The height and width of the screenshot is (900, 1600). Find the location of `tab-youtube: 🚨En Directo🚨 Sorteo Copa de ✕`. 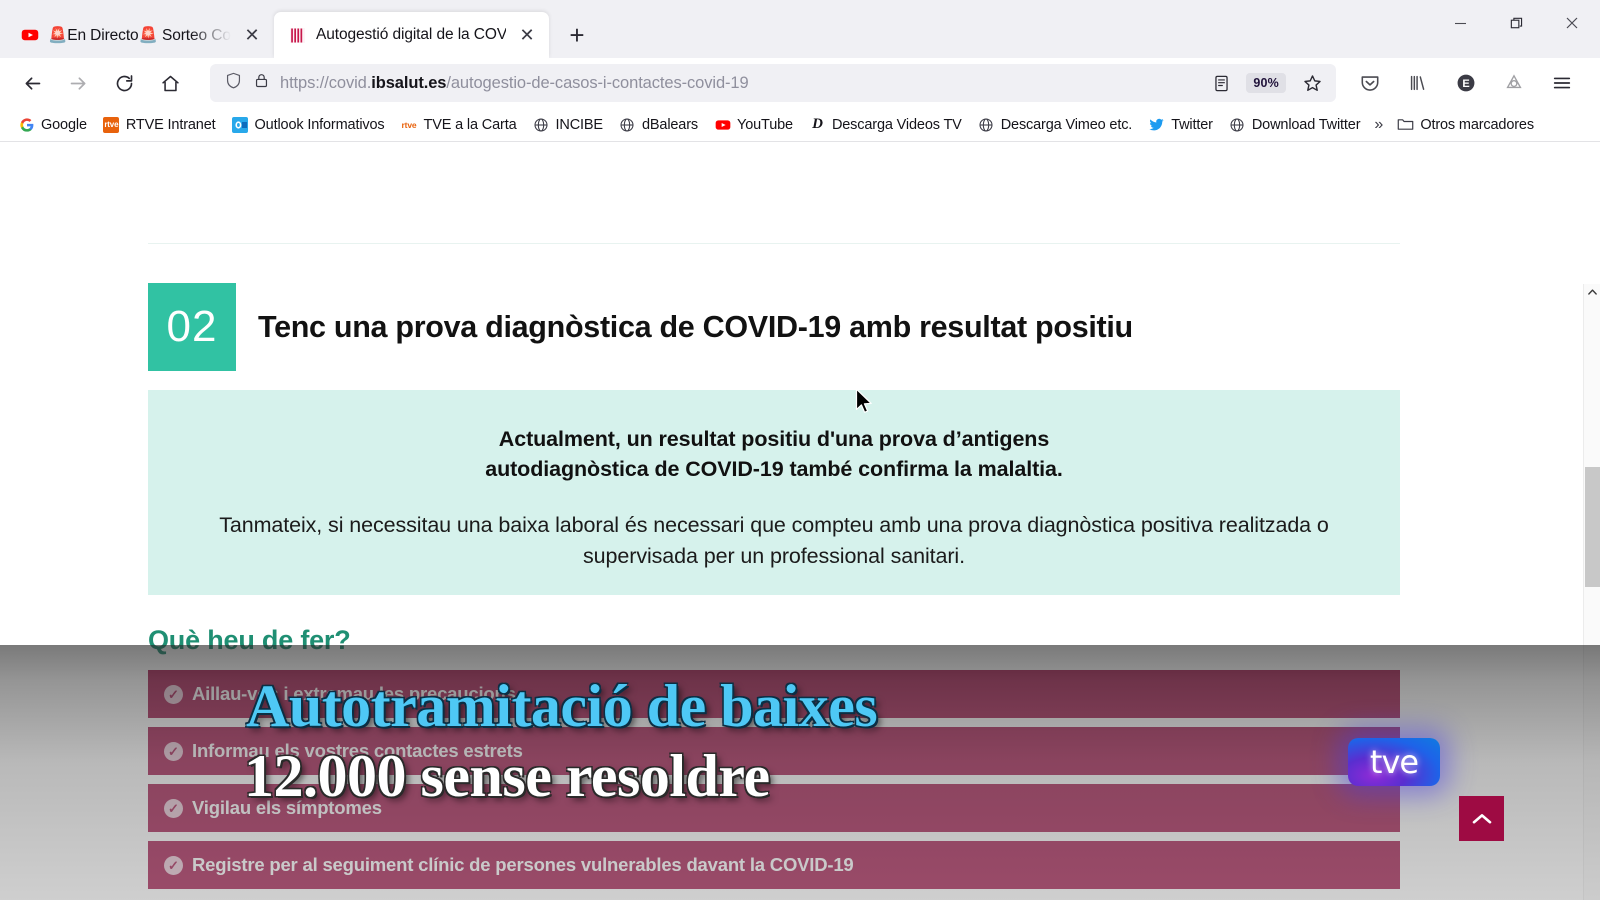

tab-youtube: 🚨En Directo🚨 Sorteo Copa de ✕ is located at coordinates (140, 35).